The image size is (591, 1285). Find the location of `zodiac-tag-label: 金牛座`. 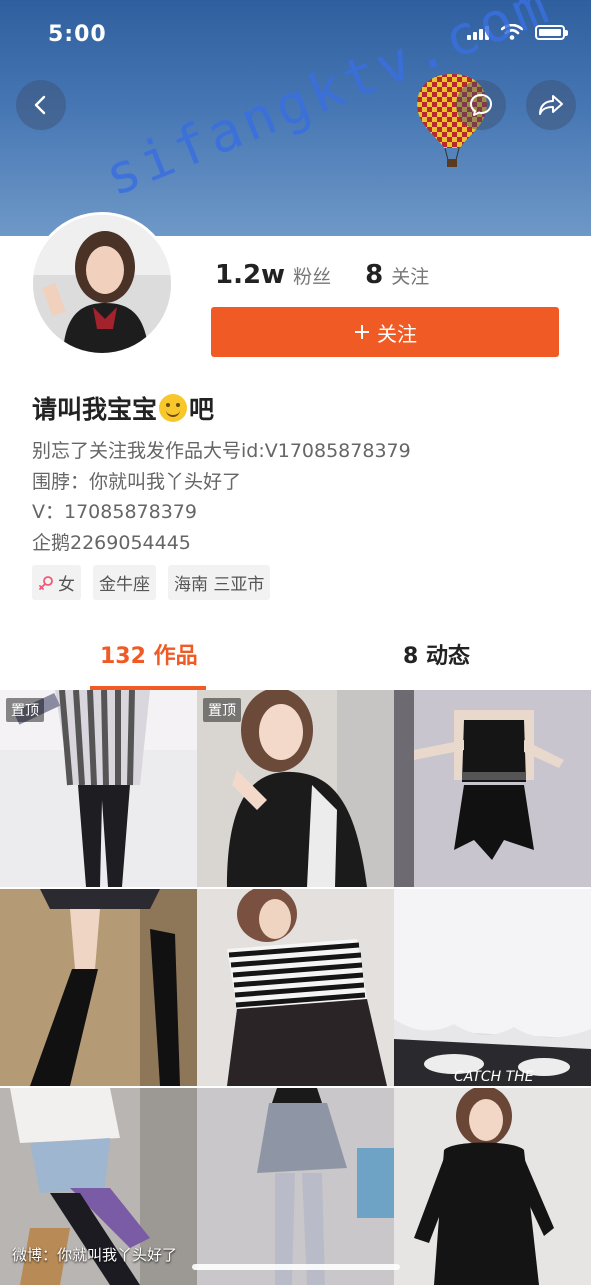

zodiac-tag-label: 金牛座 is located at coordinates (124, 585).